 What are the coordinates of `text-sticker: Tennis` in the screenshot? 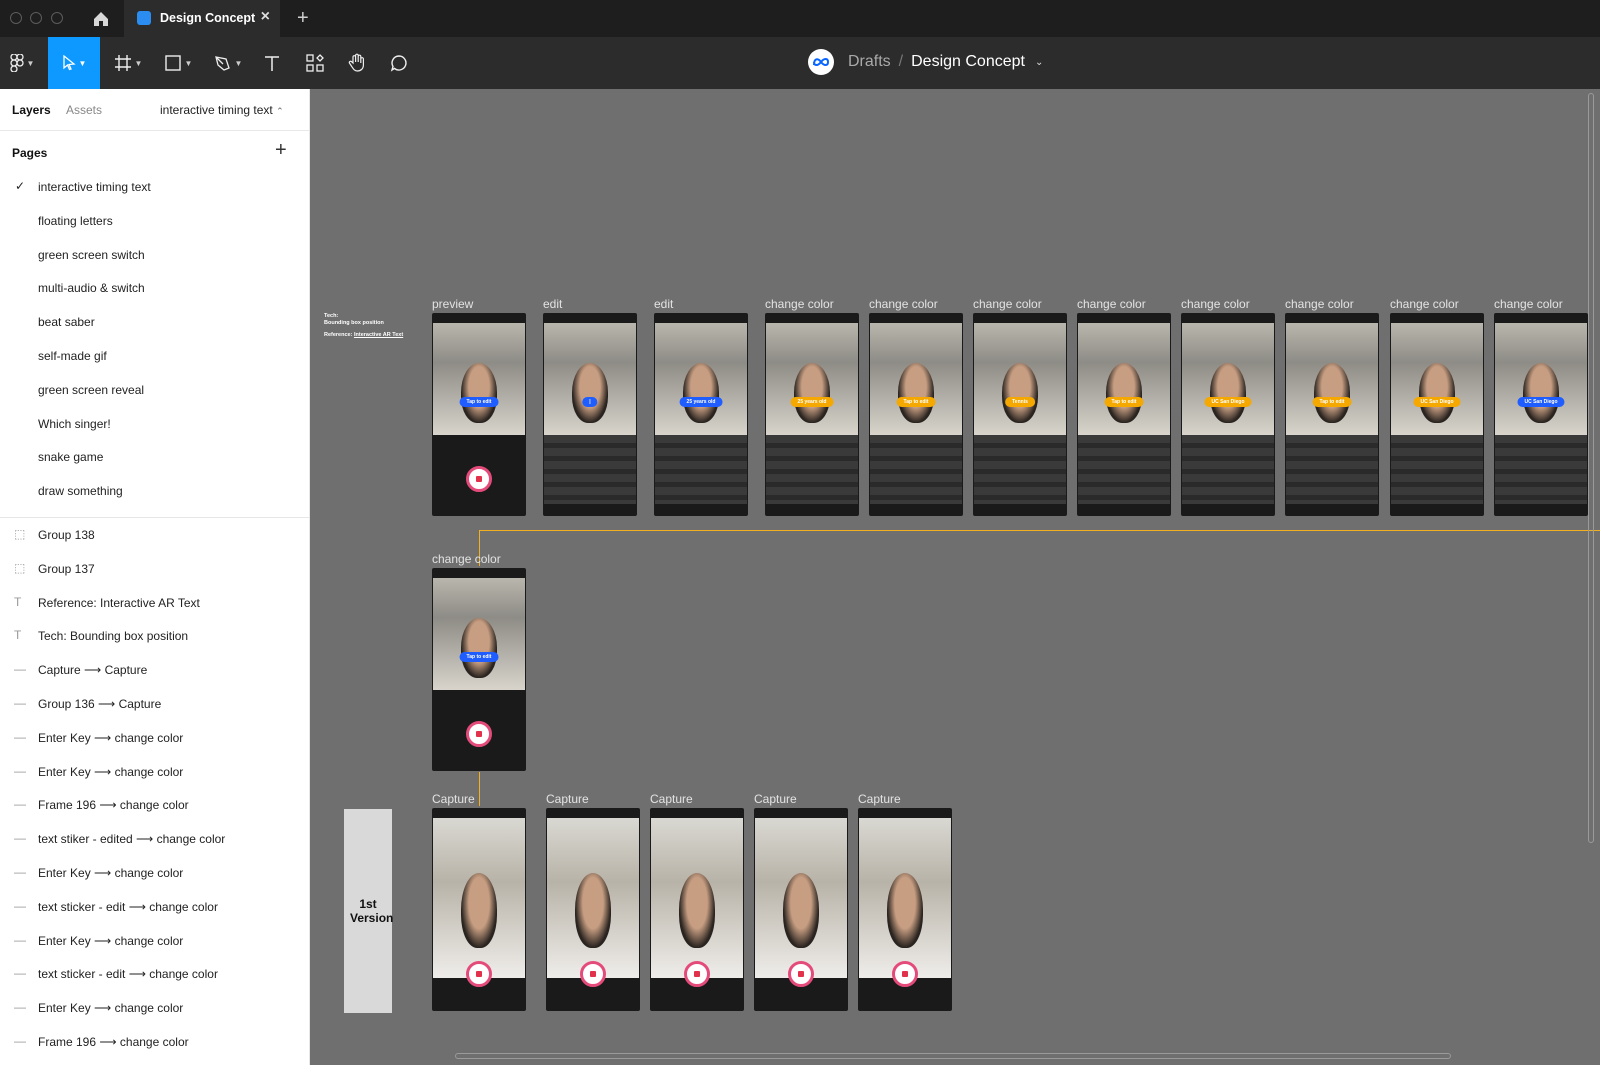 It's located at (1020, 402).